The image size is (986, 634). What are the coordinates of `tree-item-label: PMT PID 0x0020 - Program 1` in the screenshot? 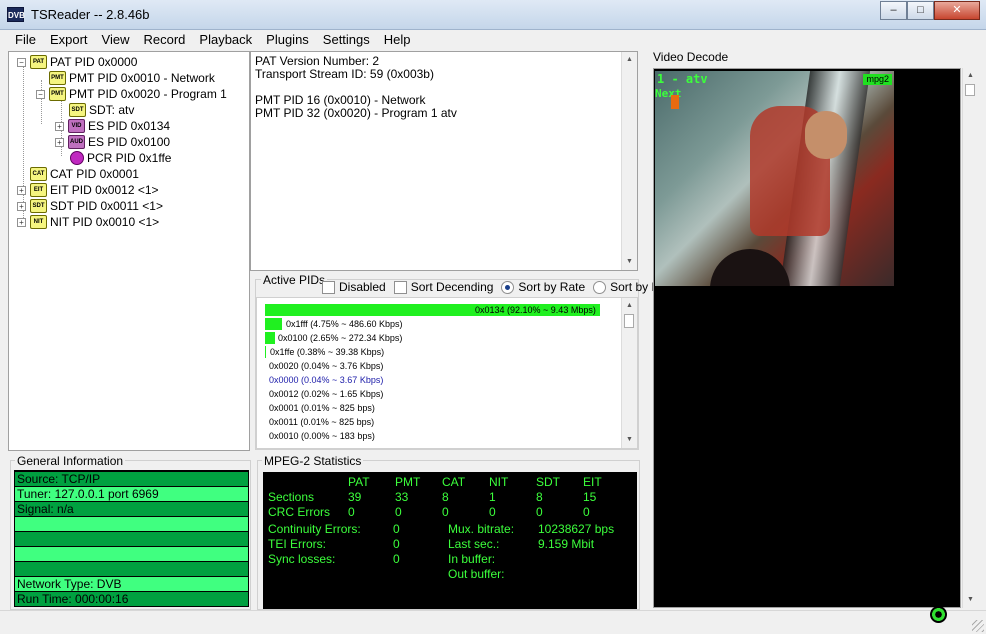 It's located at (148, 94).